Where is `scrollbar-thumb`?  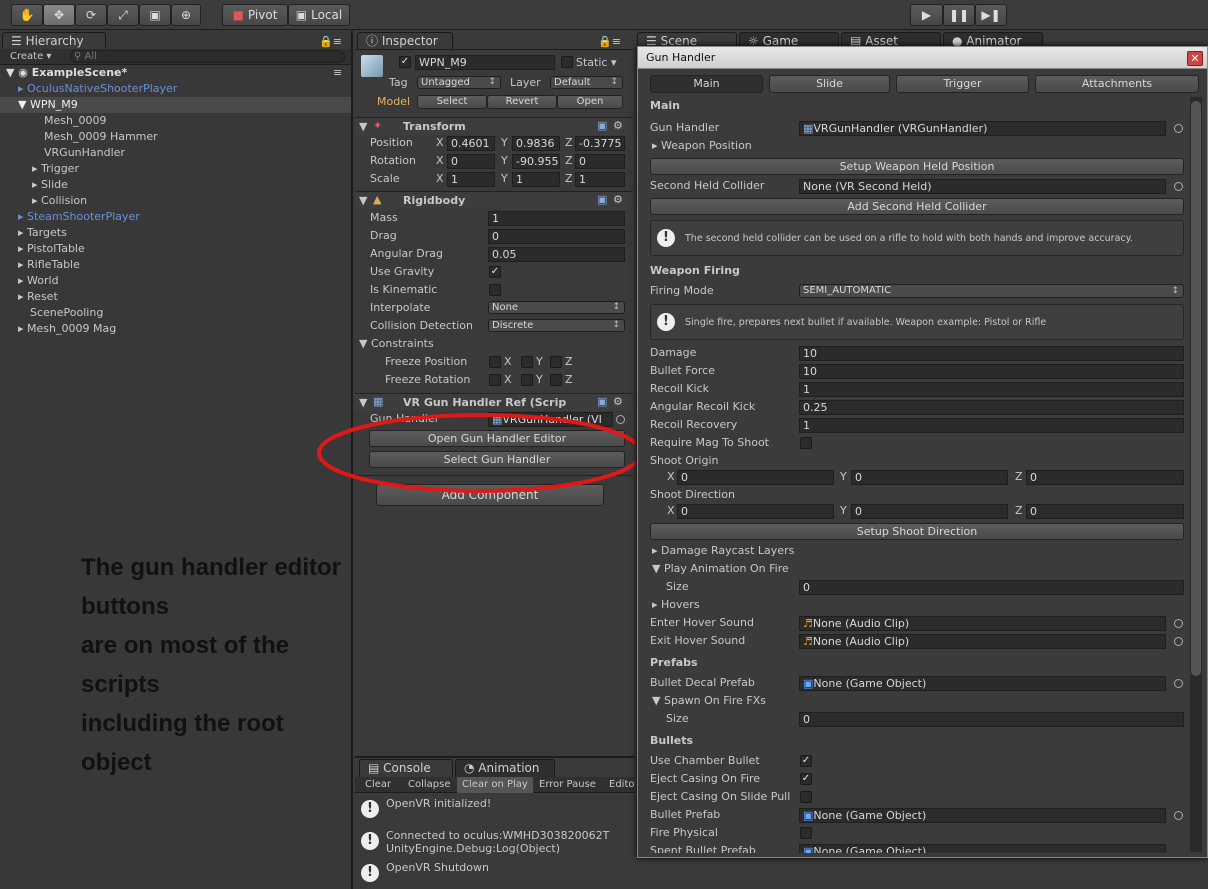
scrollbar-thumb is located at coordinates (1196, 388).